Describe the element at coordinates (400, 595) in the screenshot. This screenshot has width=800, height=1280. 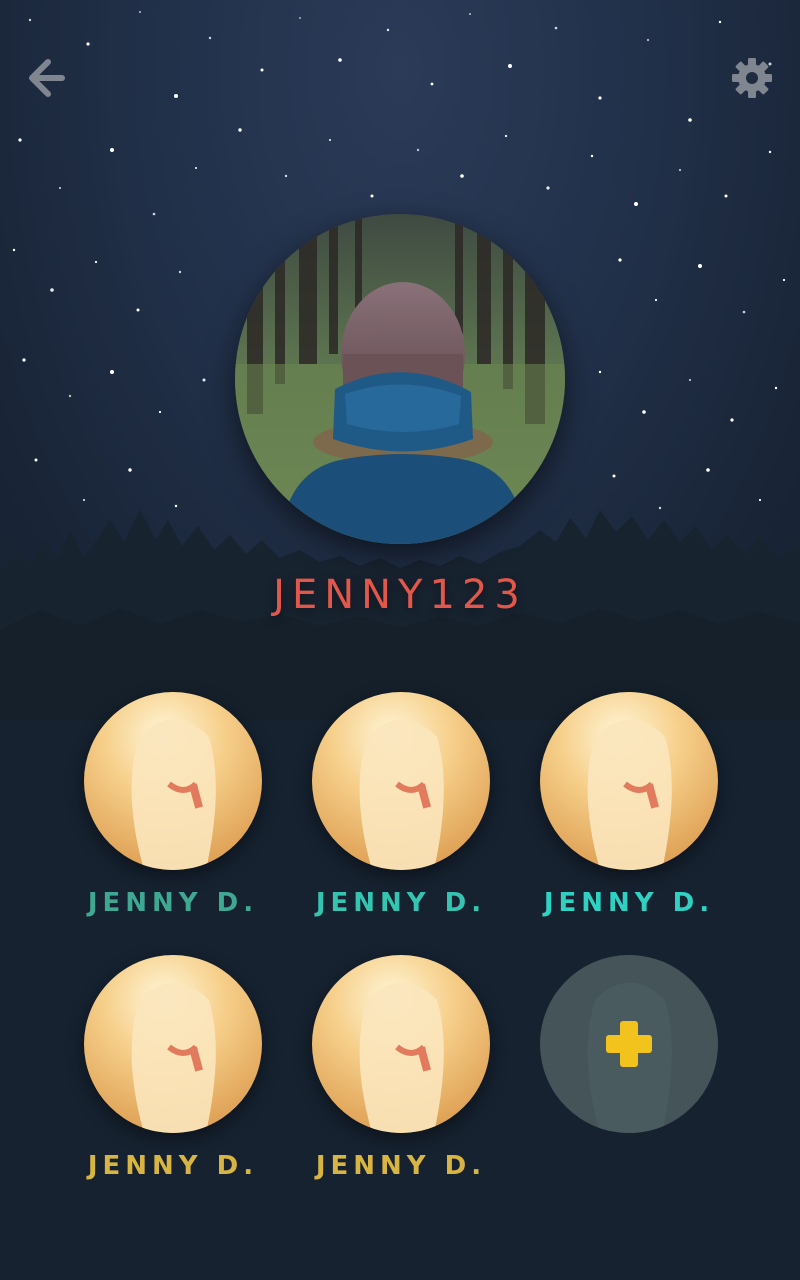
I see `profile-username: JENNY123` at that location.